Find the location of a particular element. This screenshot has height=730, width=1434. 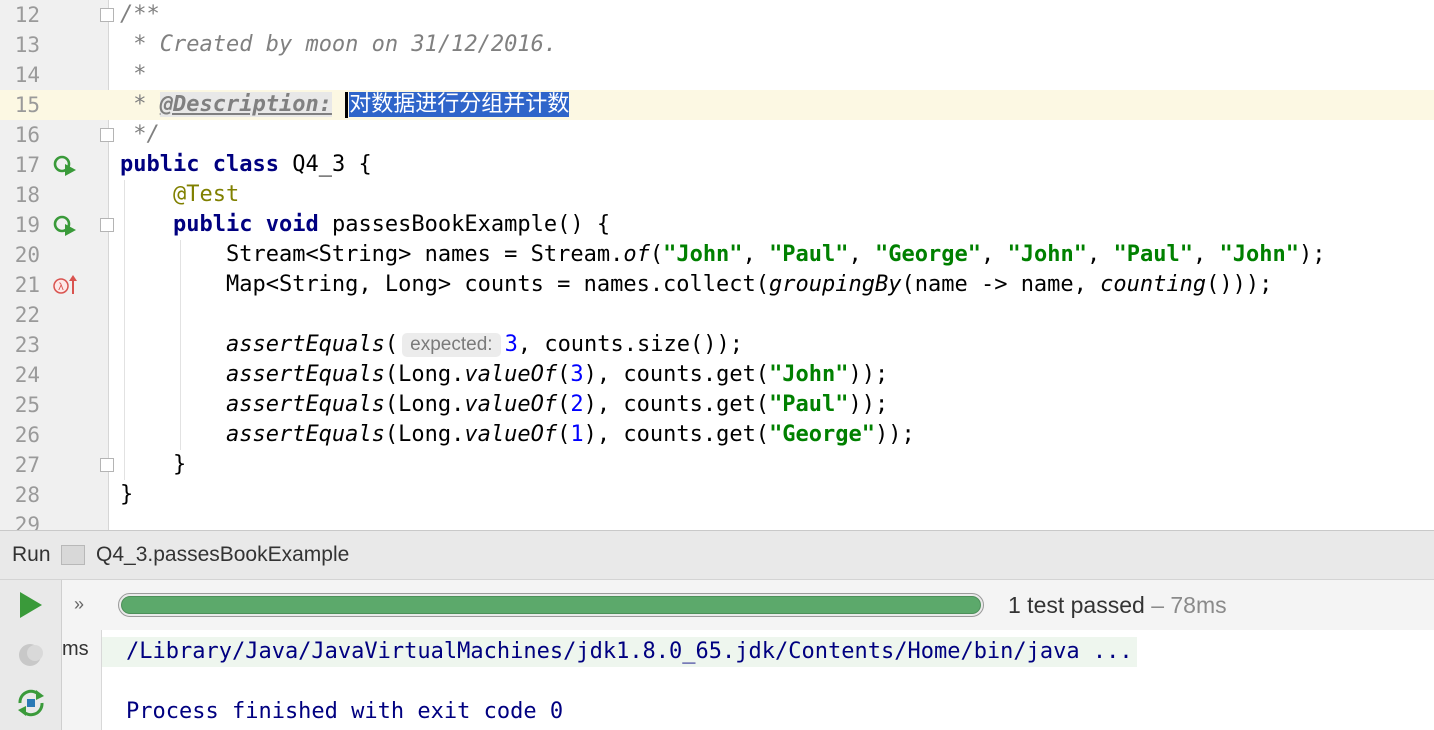

expand-chevron-icon: » is located at coordinates (79, 604).